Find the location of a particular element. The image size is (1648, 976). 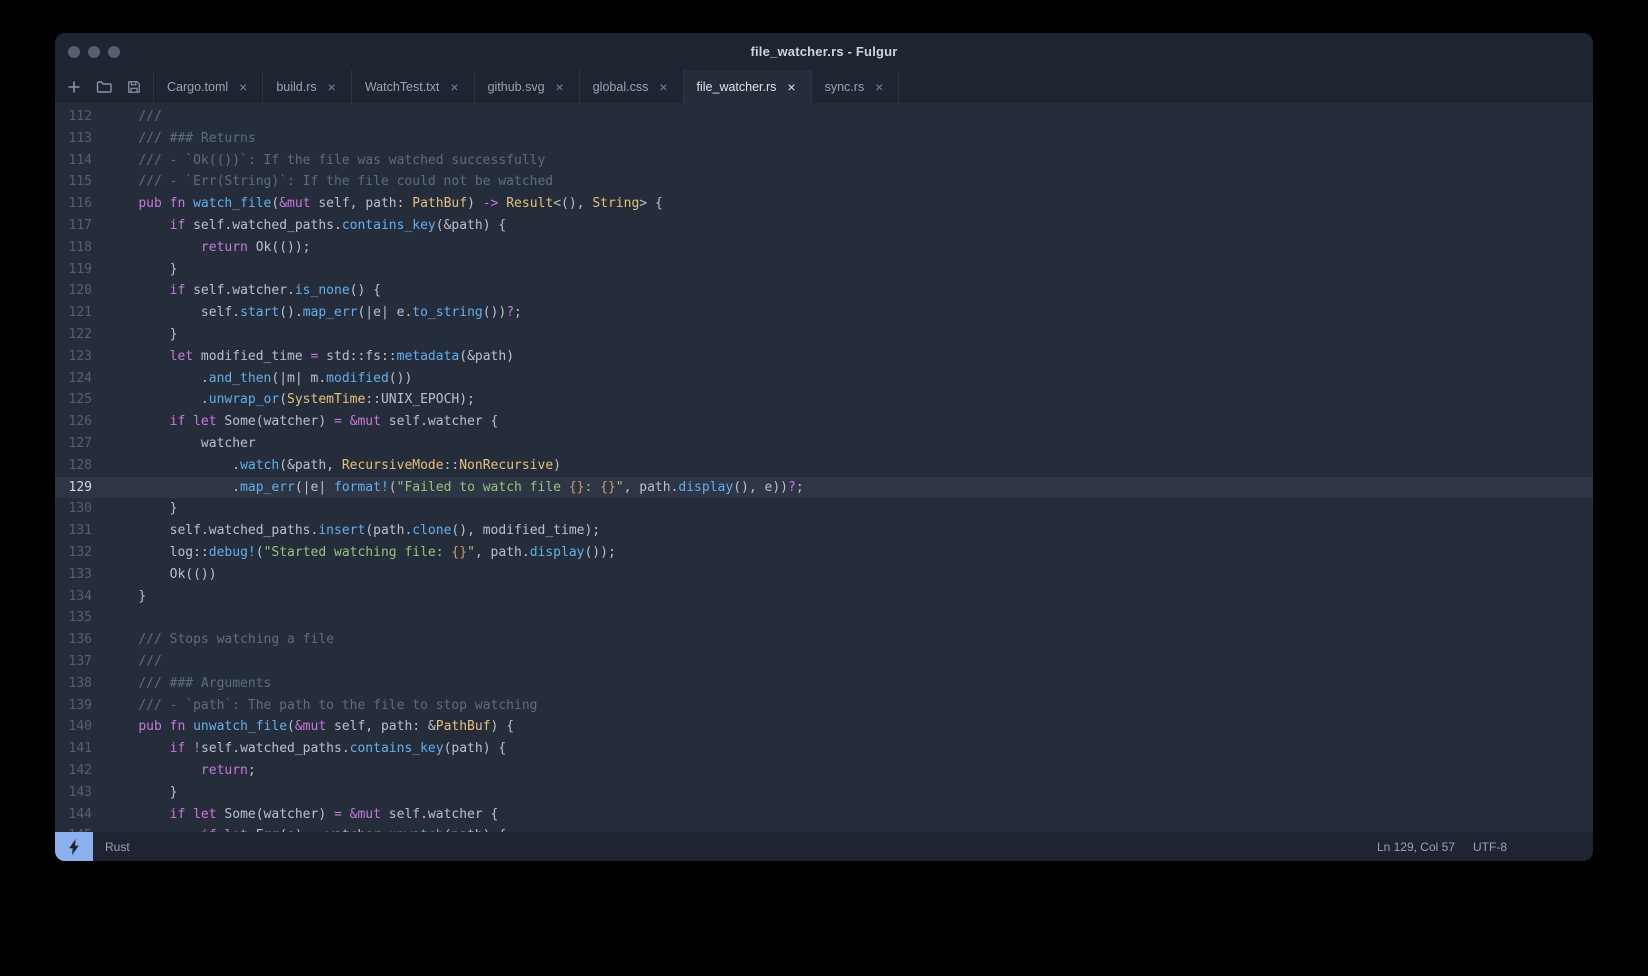

code-line-142: 142 return; is located at coordinates (824, 771).